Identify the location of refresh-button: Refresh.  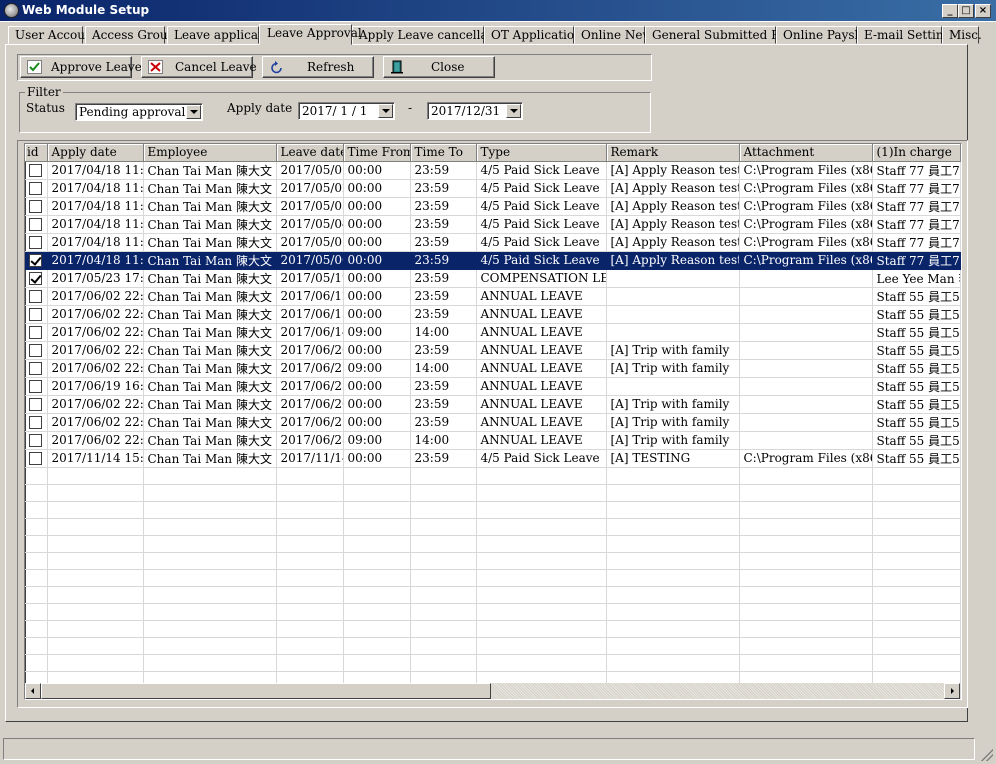
(318, 67).